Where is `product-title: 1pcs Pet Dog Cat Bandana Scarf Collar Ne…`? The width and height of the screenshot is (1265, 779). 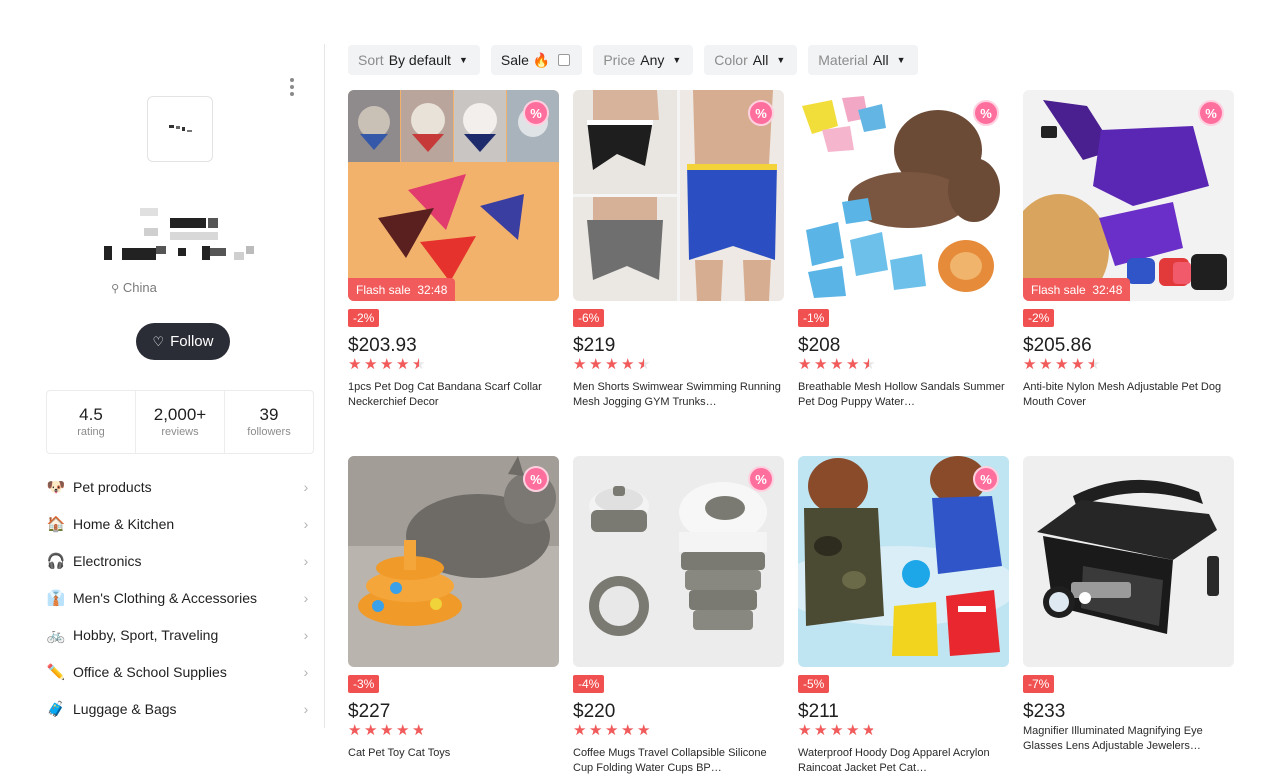
product-title: 1pcs Pet Dog Cat Bandana Scarf Collar Ne… is located at coordinates (453, 395).